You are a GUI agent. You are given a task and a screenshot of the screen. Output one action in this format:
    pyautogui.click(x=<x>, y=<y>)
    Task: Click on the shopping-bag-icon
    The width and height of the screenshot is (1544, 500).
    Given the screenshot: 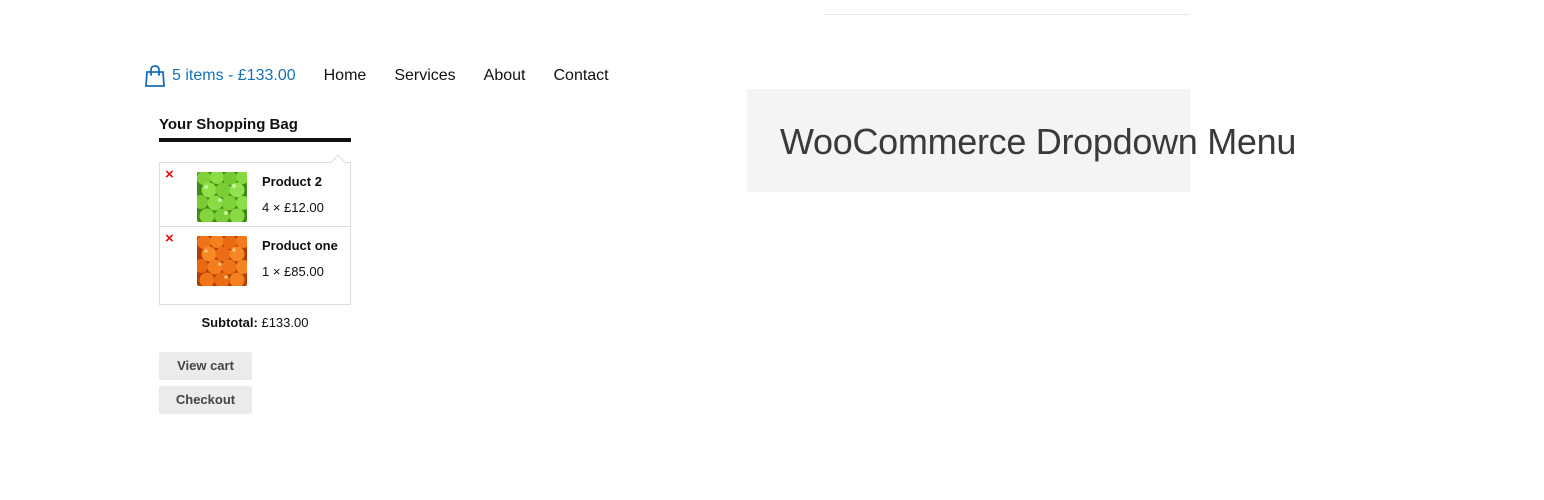 What is the action you would take?
    pyautogui.click(x=155, y=76)
    